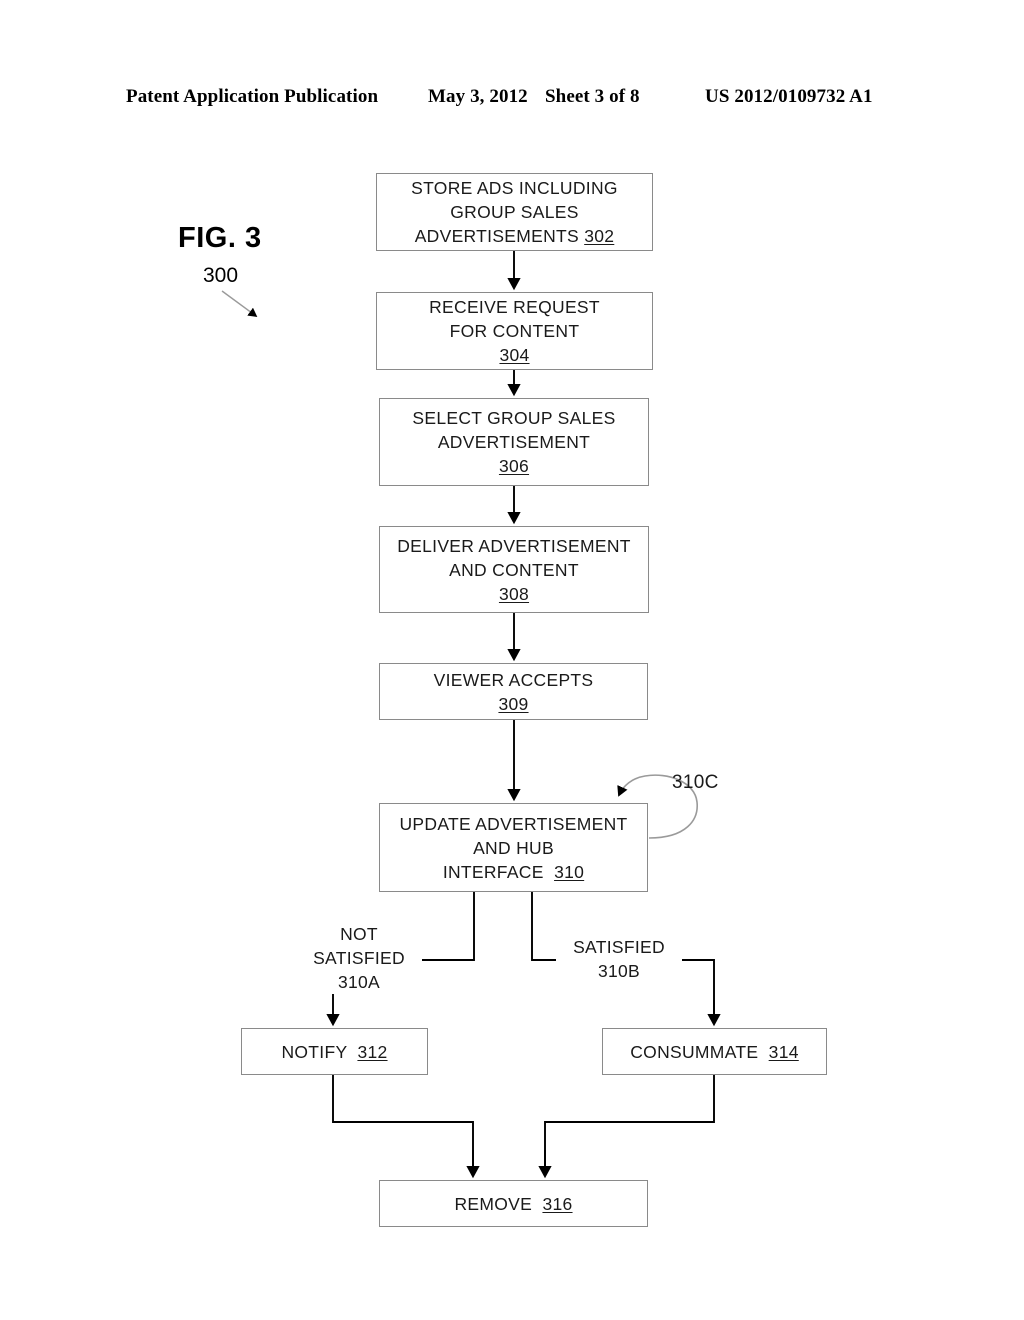 The width and height of the screenshot is (1024, 1320). Describe the element at coordinates (696, 991) in the screenshot. I see `branch-path-satisfied-tail` at that location.